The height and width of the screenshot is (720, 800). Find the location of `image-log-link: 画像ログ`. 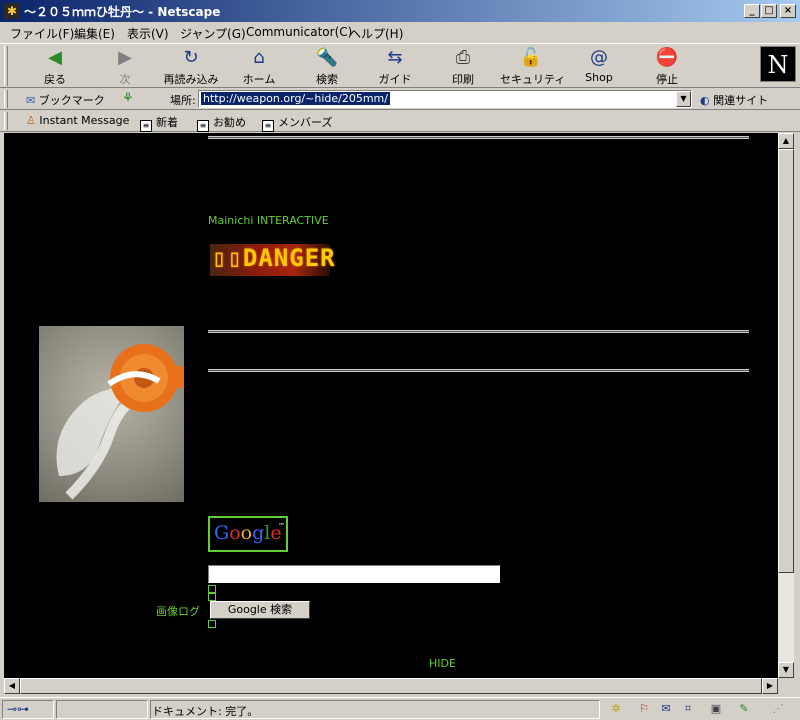

image-log-link: 画像ログ is located at coordinates (178, 611).